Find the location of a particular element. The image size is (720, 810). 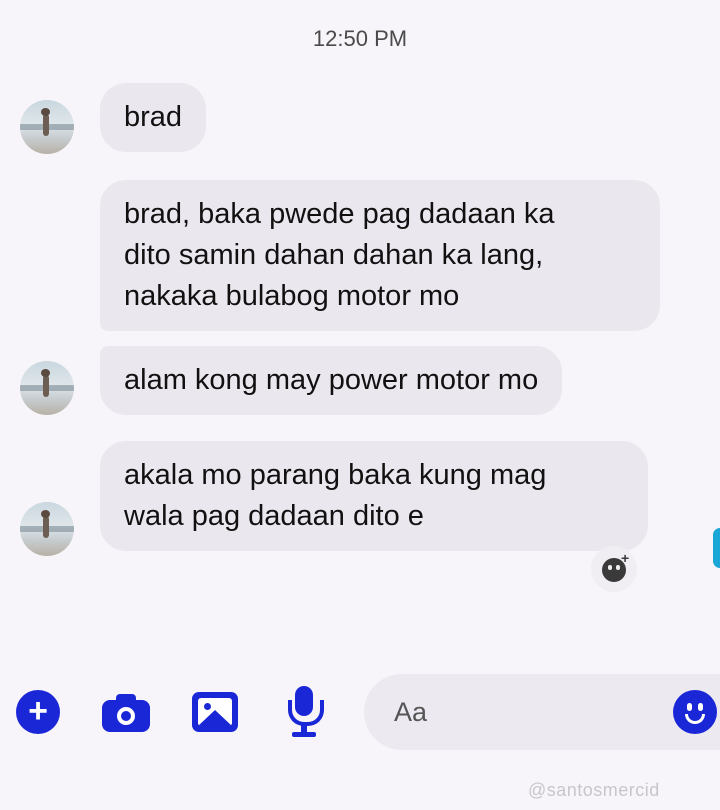

message-text: brad is located at coordinates (153, 117).